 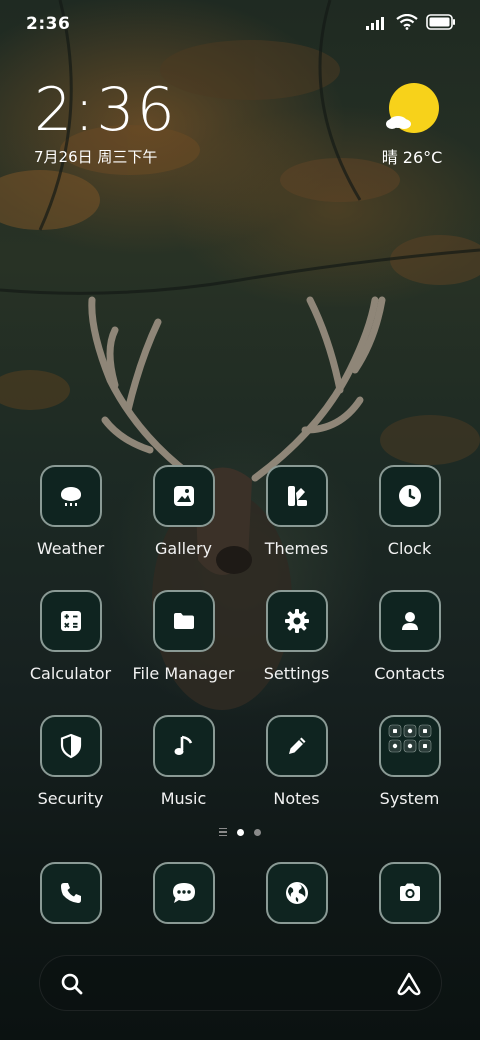 What do you see at coordinates (412, 112) in the screenshot?
I see `sun-cloud-icon` at bounding box center [412, 112].